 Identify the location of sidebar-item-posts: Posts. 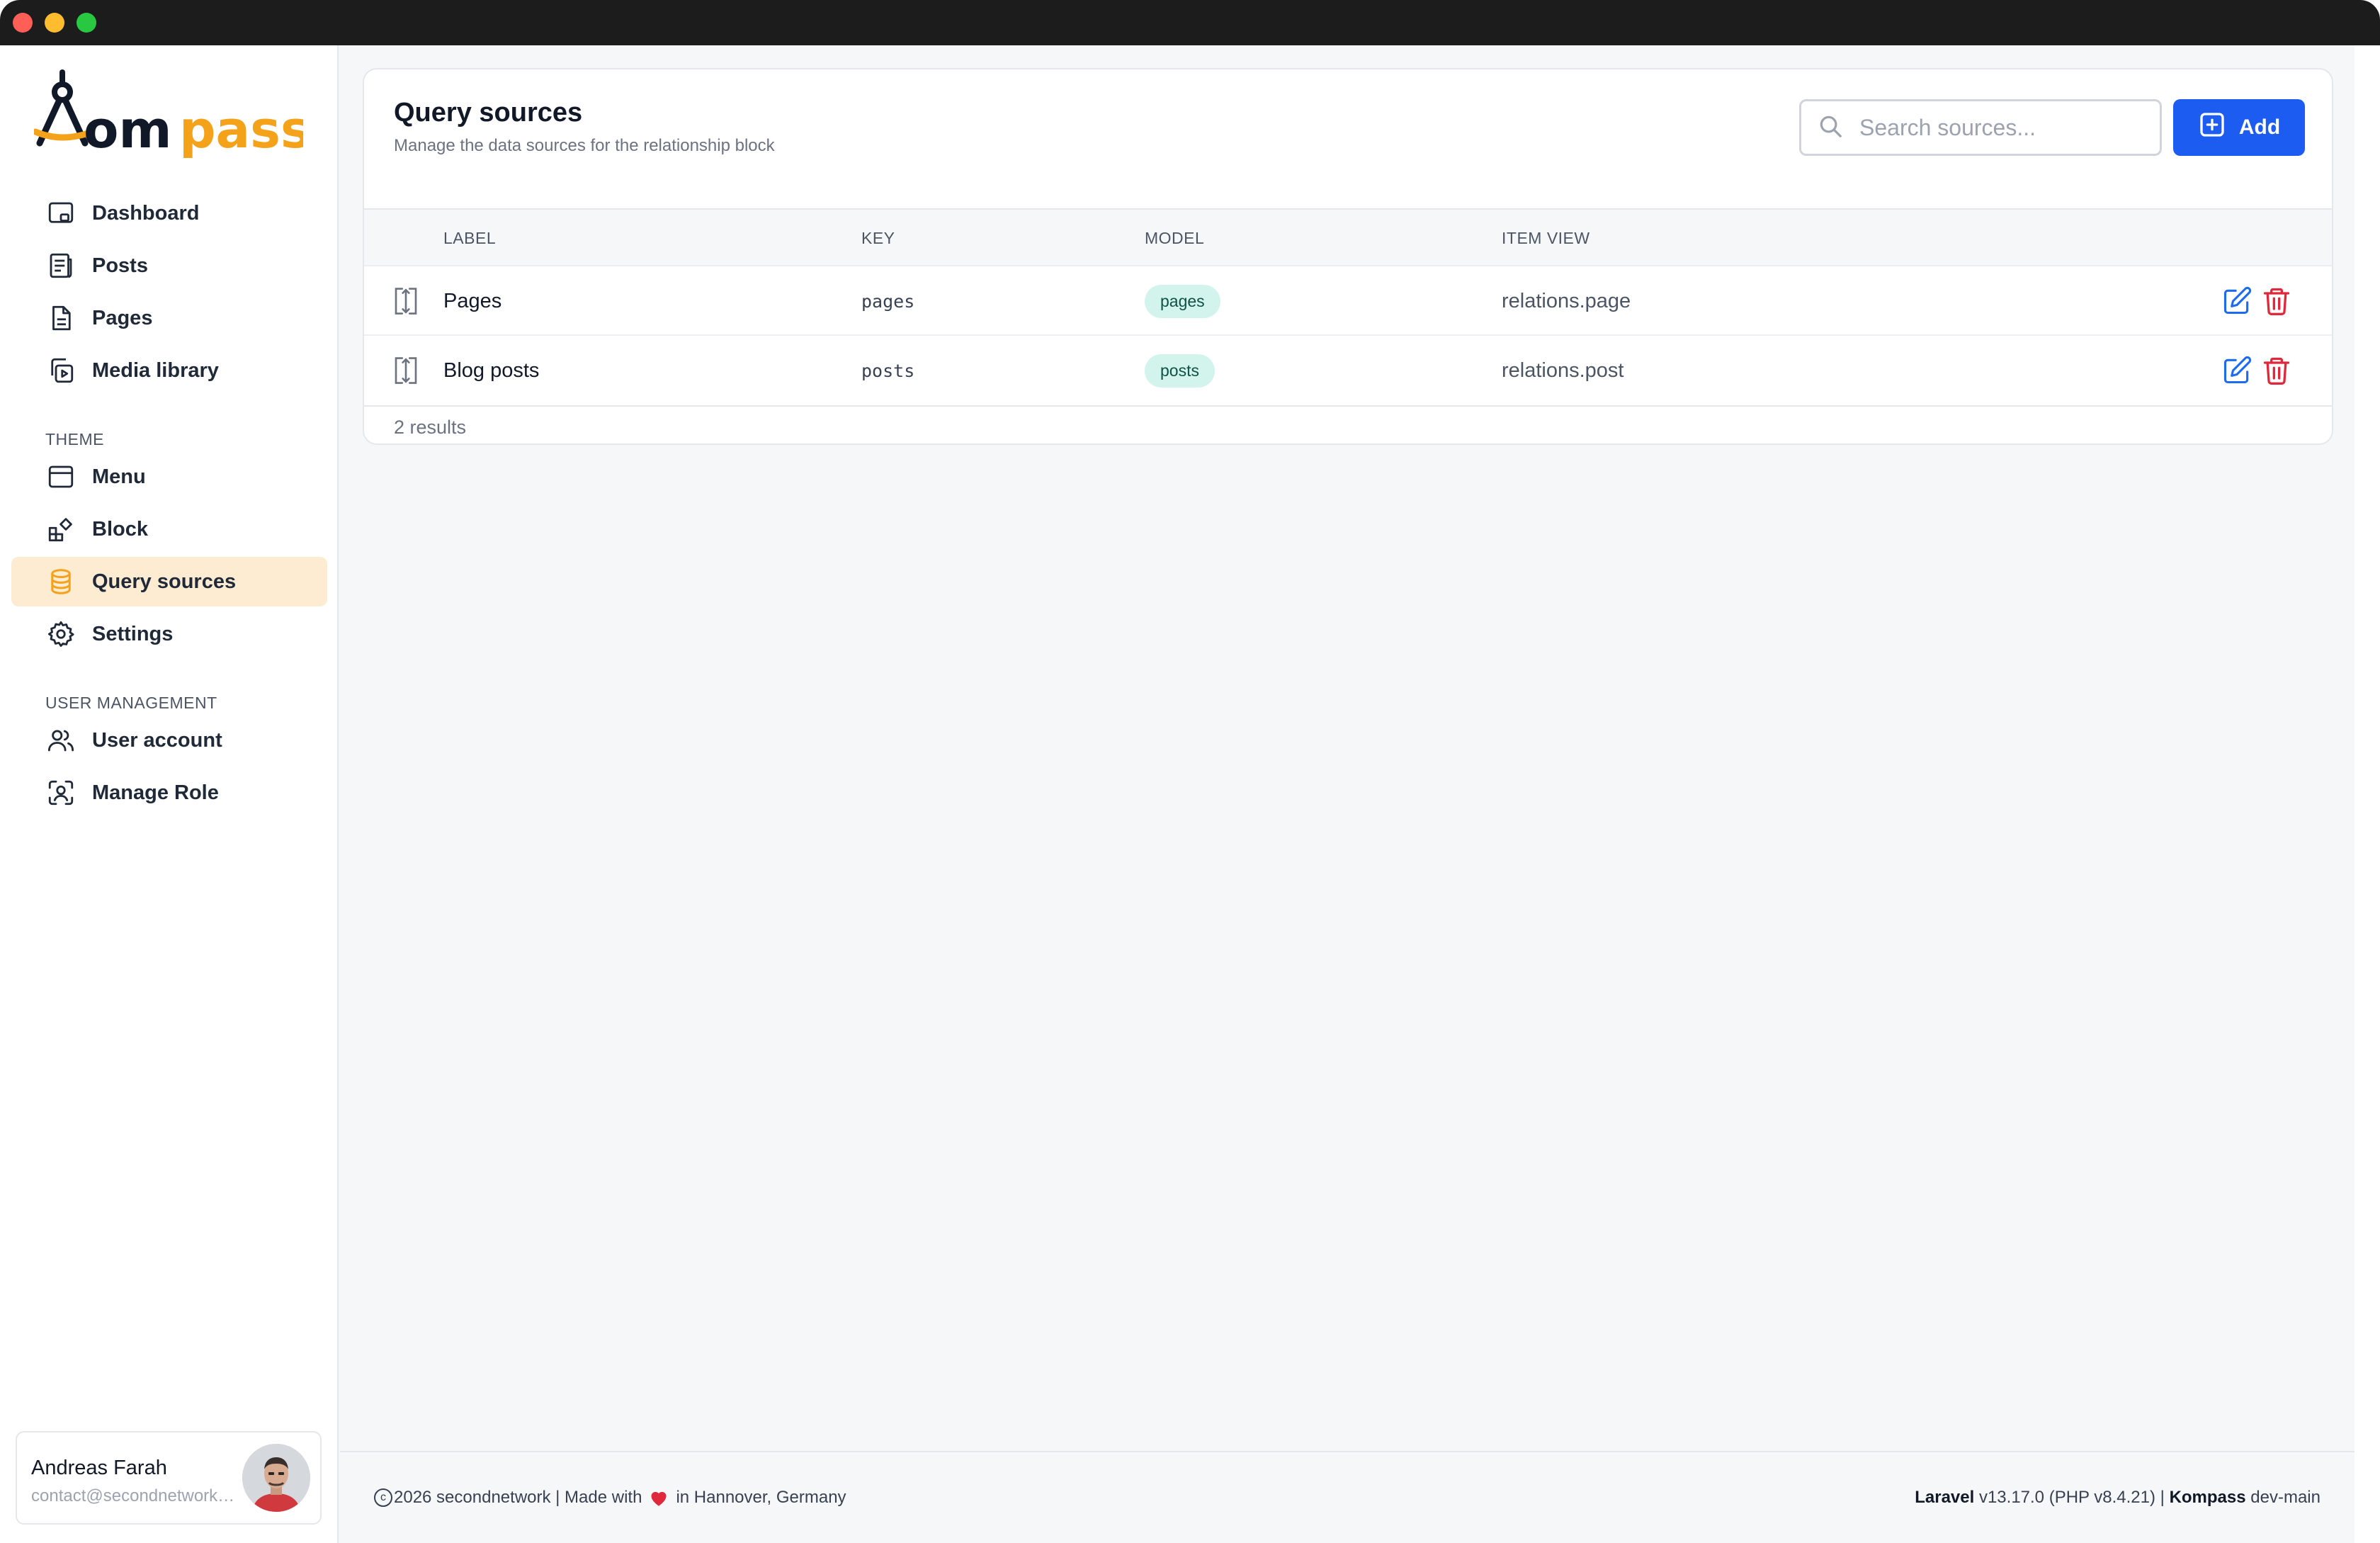
(169, 265).